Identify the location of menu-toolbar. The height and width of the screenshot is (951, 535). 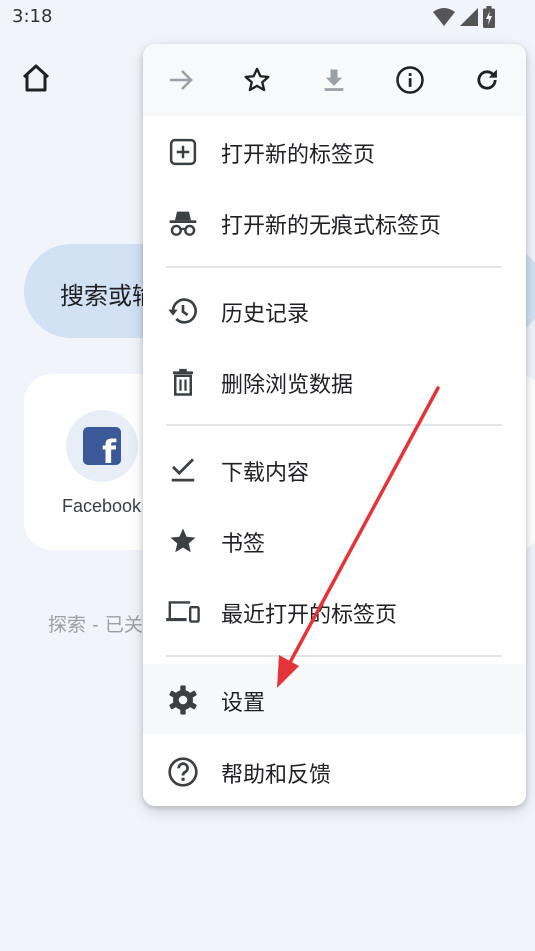
(334, 80).